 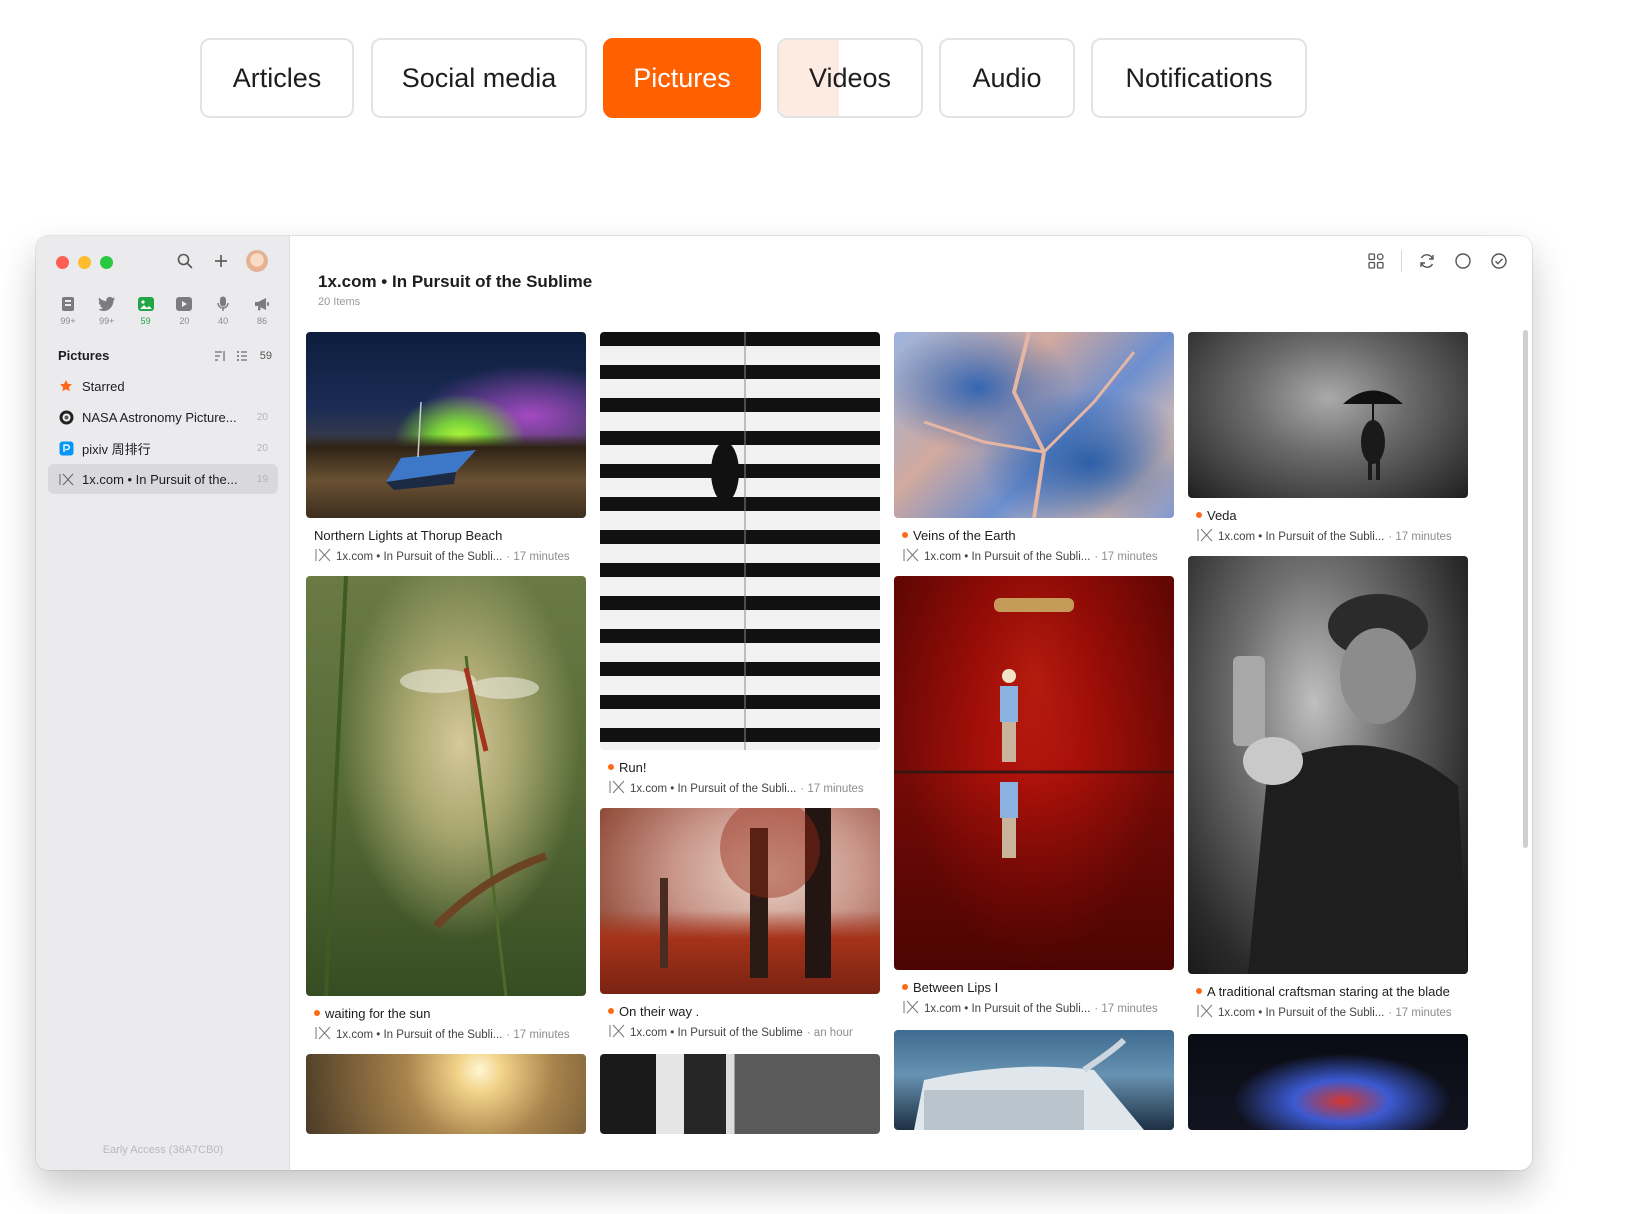 I want to click on article-icon, so click(x=68, y=304).